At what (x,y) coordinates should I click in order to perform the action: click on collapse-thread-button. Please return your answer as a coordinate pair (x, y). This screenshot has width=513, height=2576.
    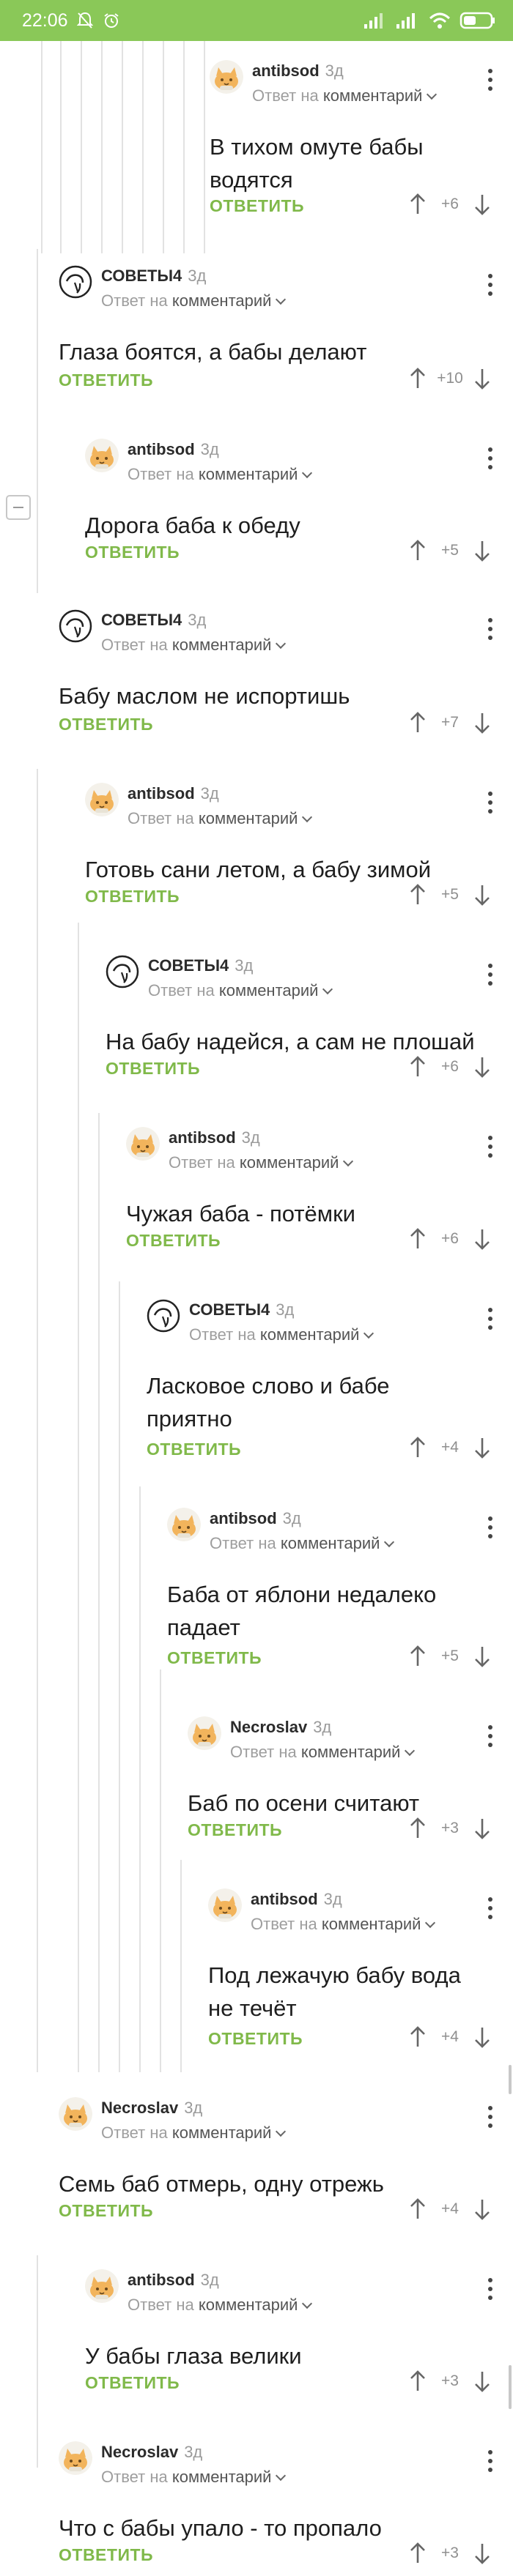
    Looking at the image, I should click on (18, 507).